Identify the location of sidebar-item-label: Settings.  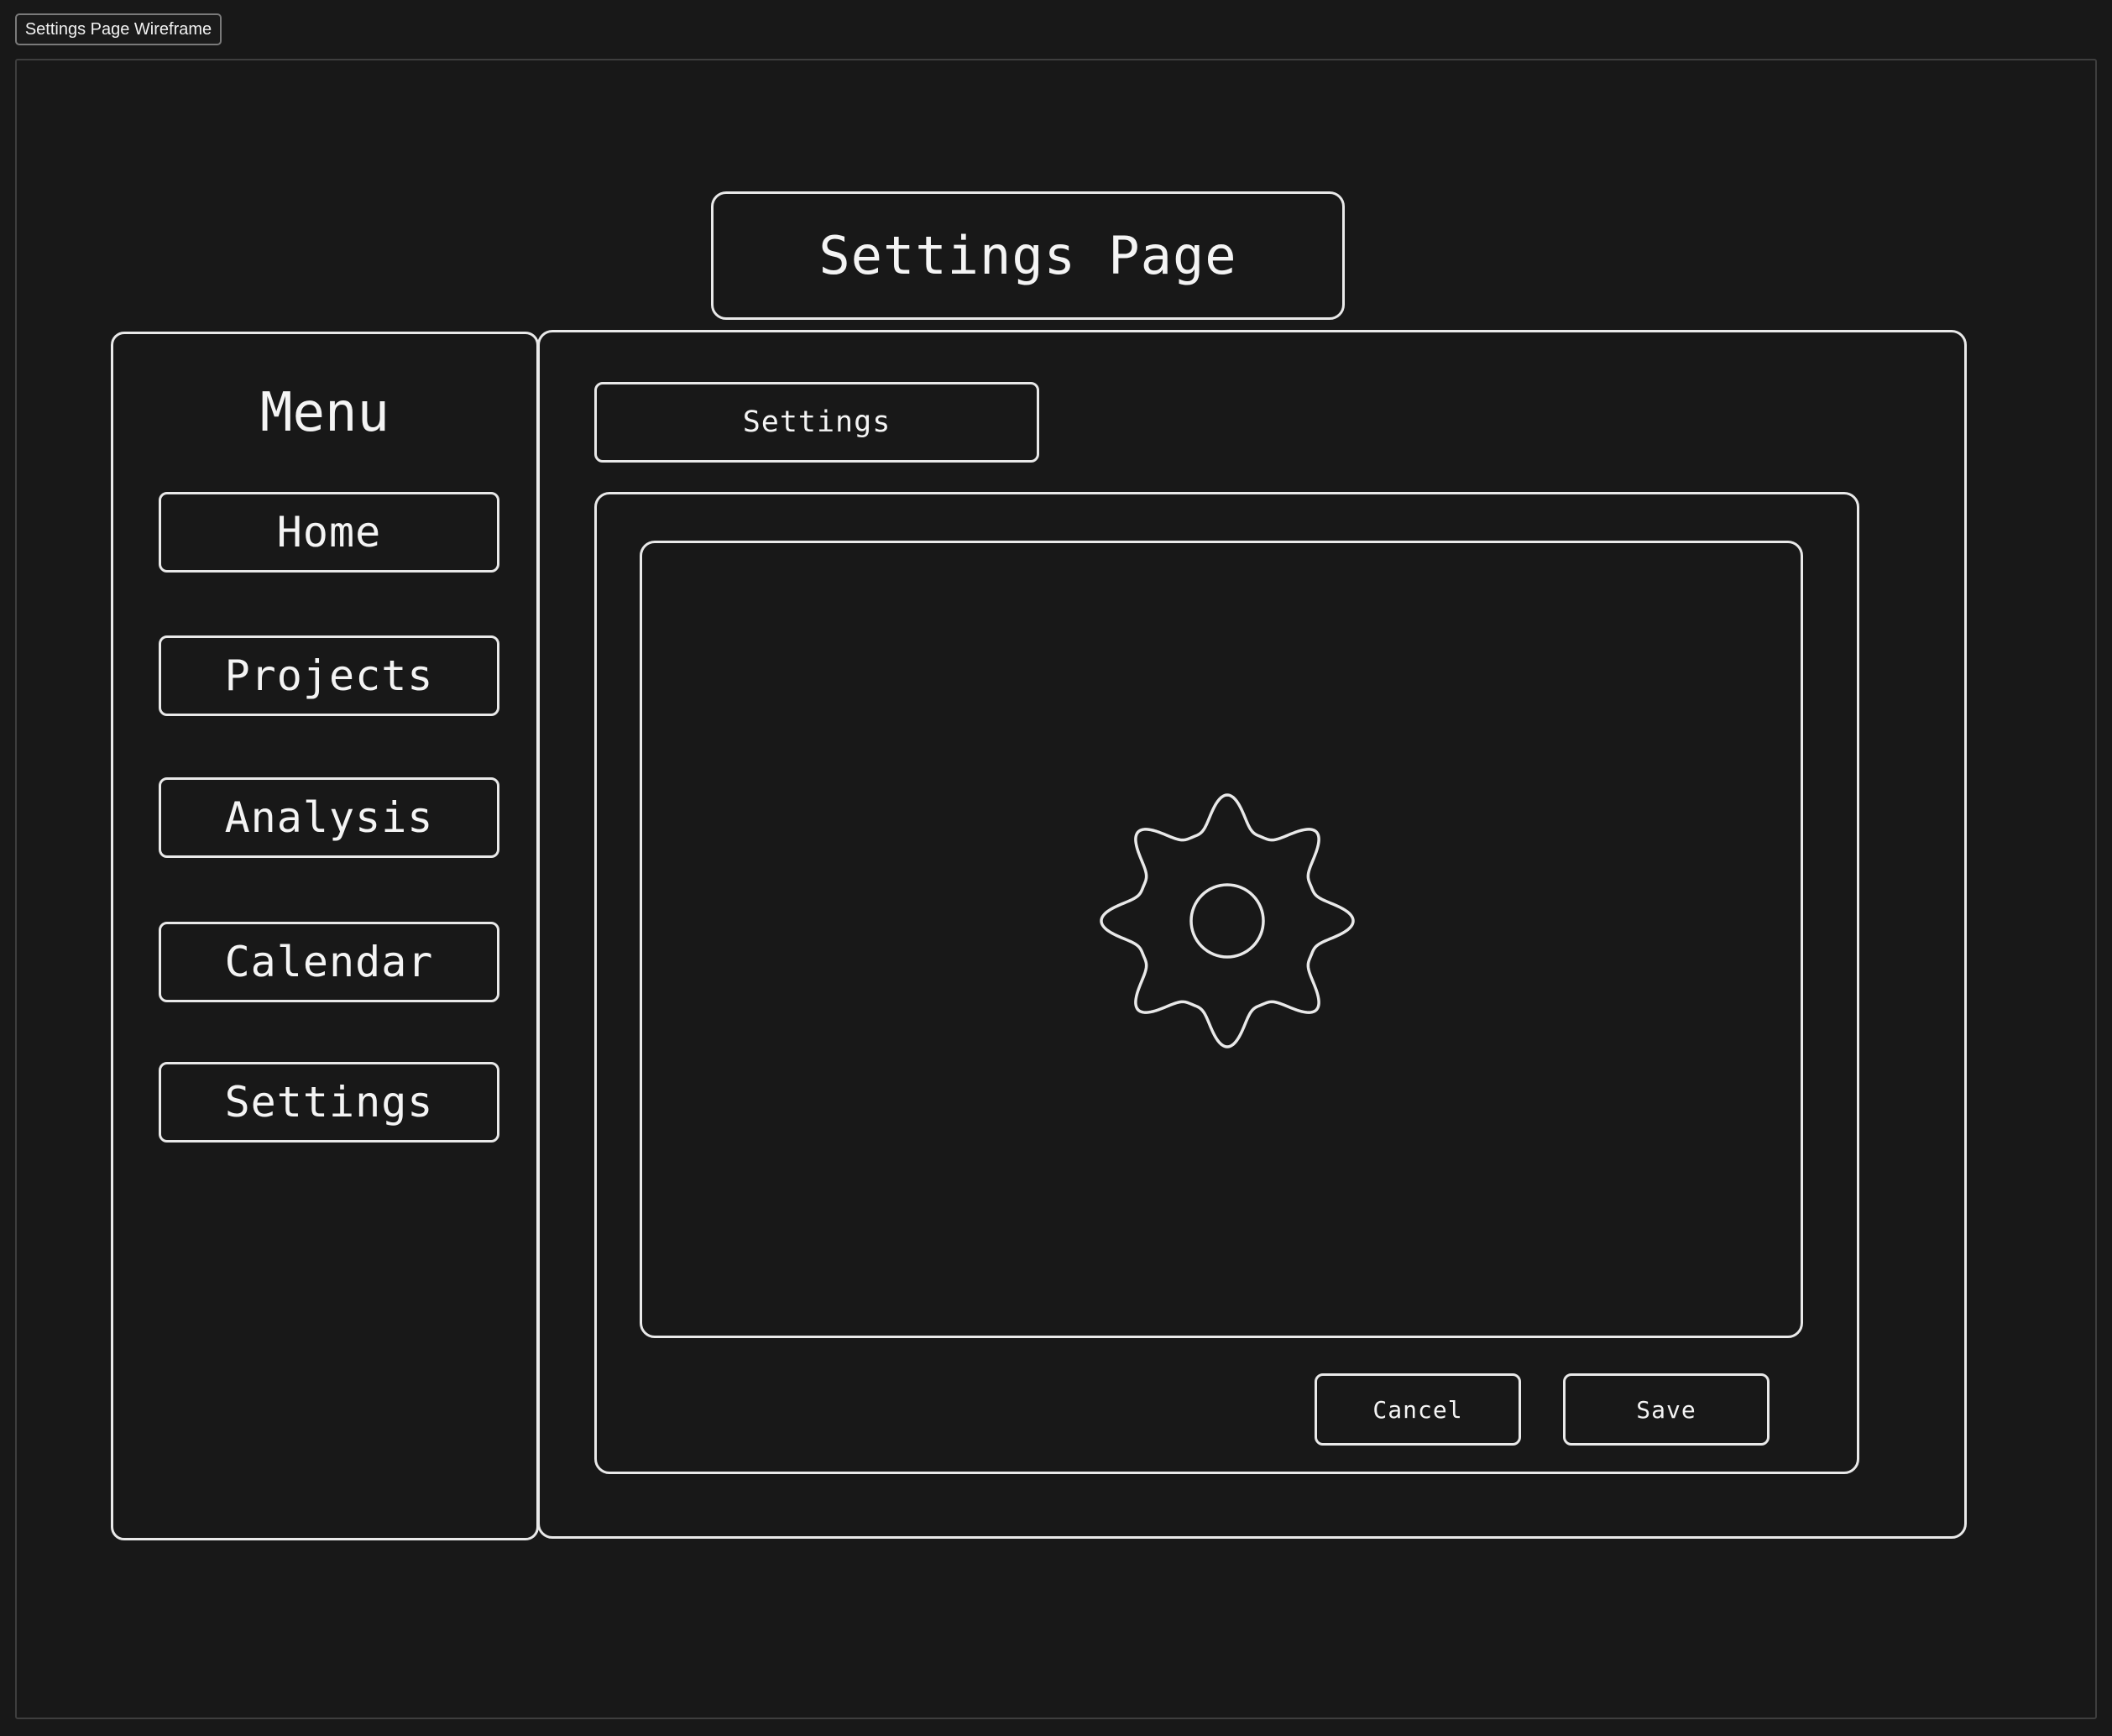
(329, 1102).